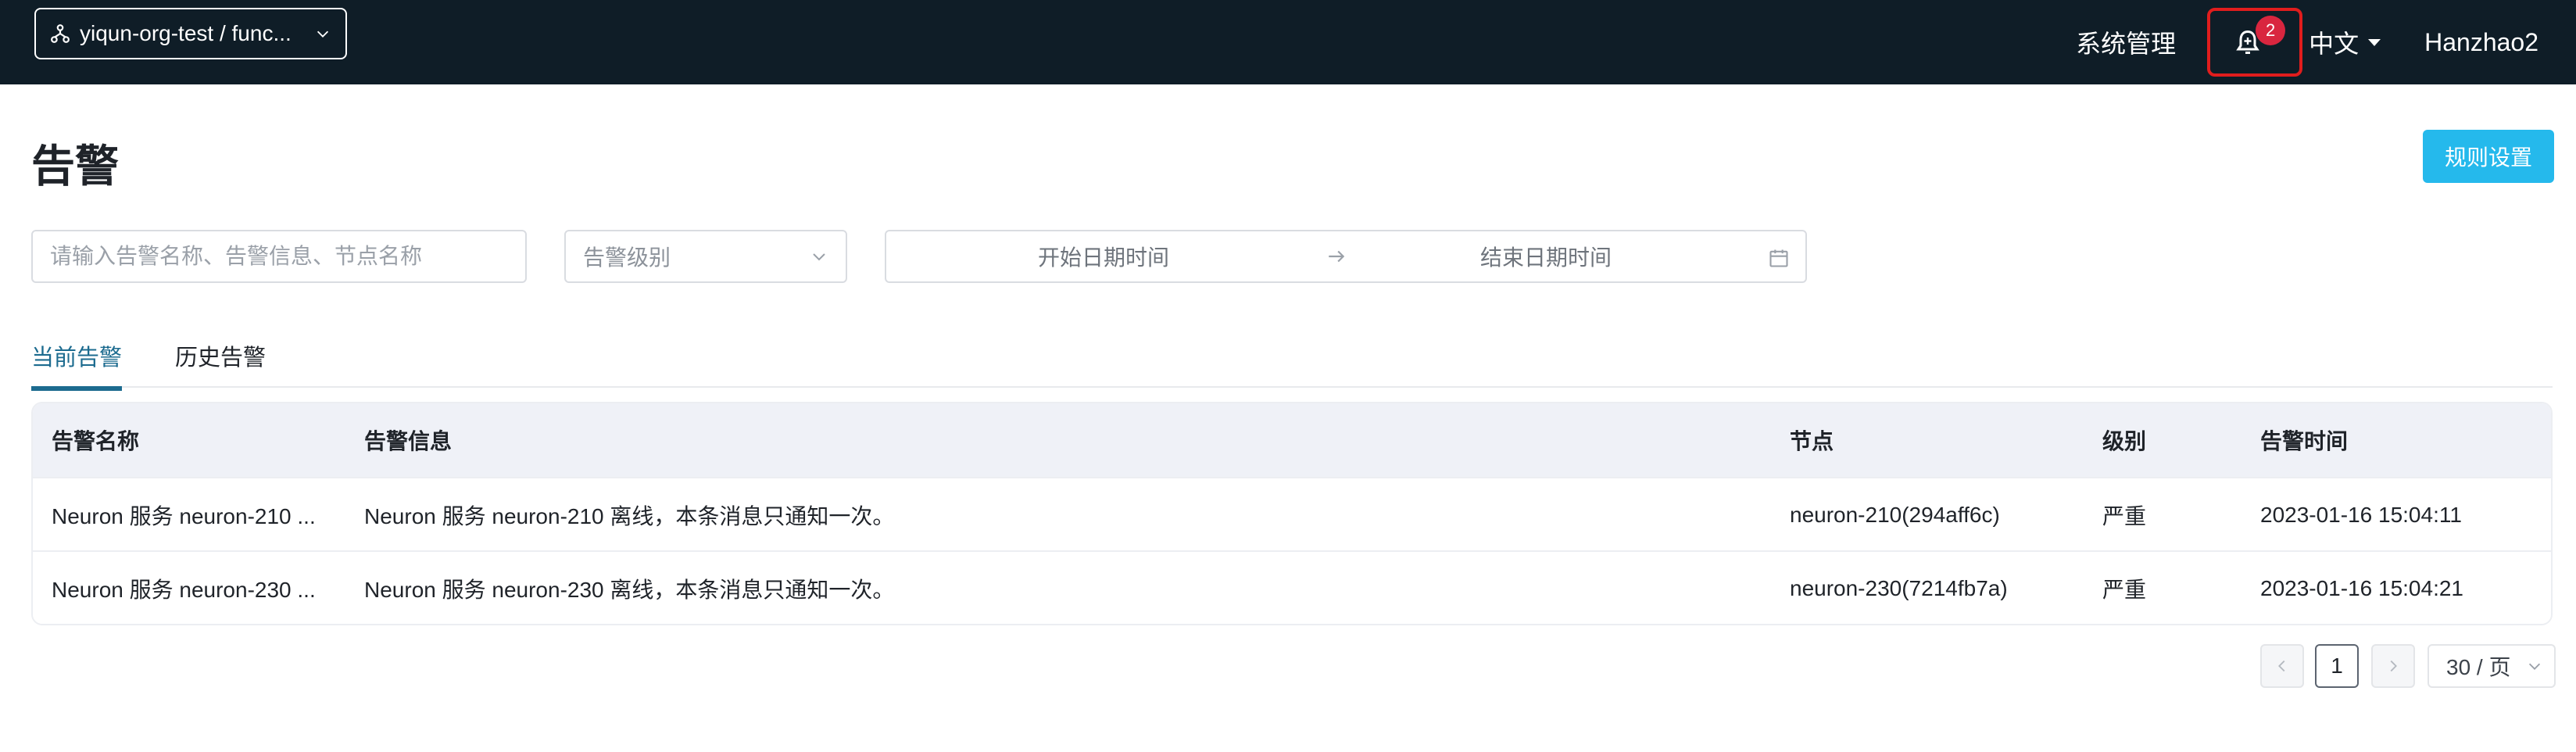 The height and width of the screenshot is (752, 2576). Describe the element at coordinates (1336, 256) in the screenshot. I see `arrow-right-icon` at that location.